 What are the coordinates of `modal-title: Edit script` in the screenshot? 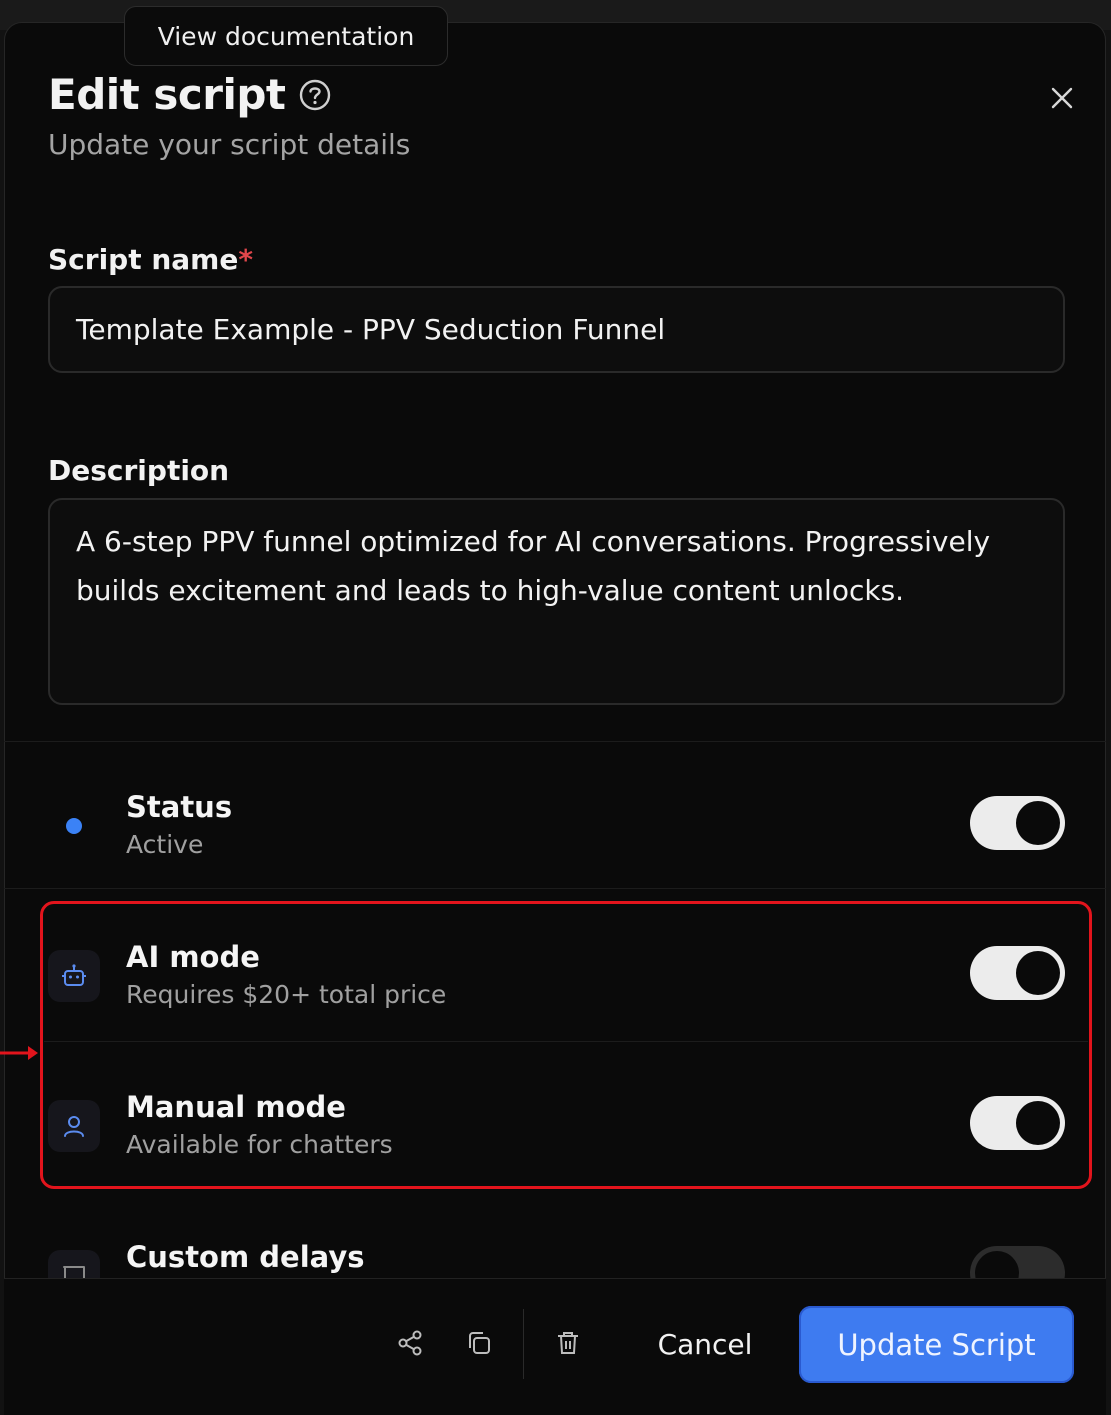 It's located at (190, 94).